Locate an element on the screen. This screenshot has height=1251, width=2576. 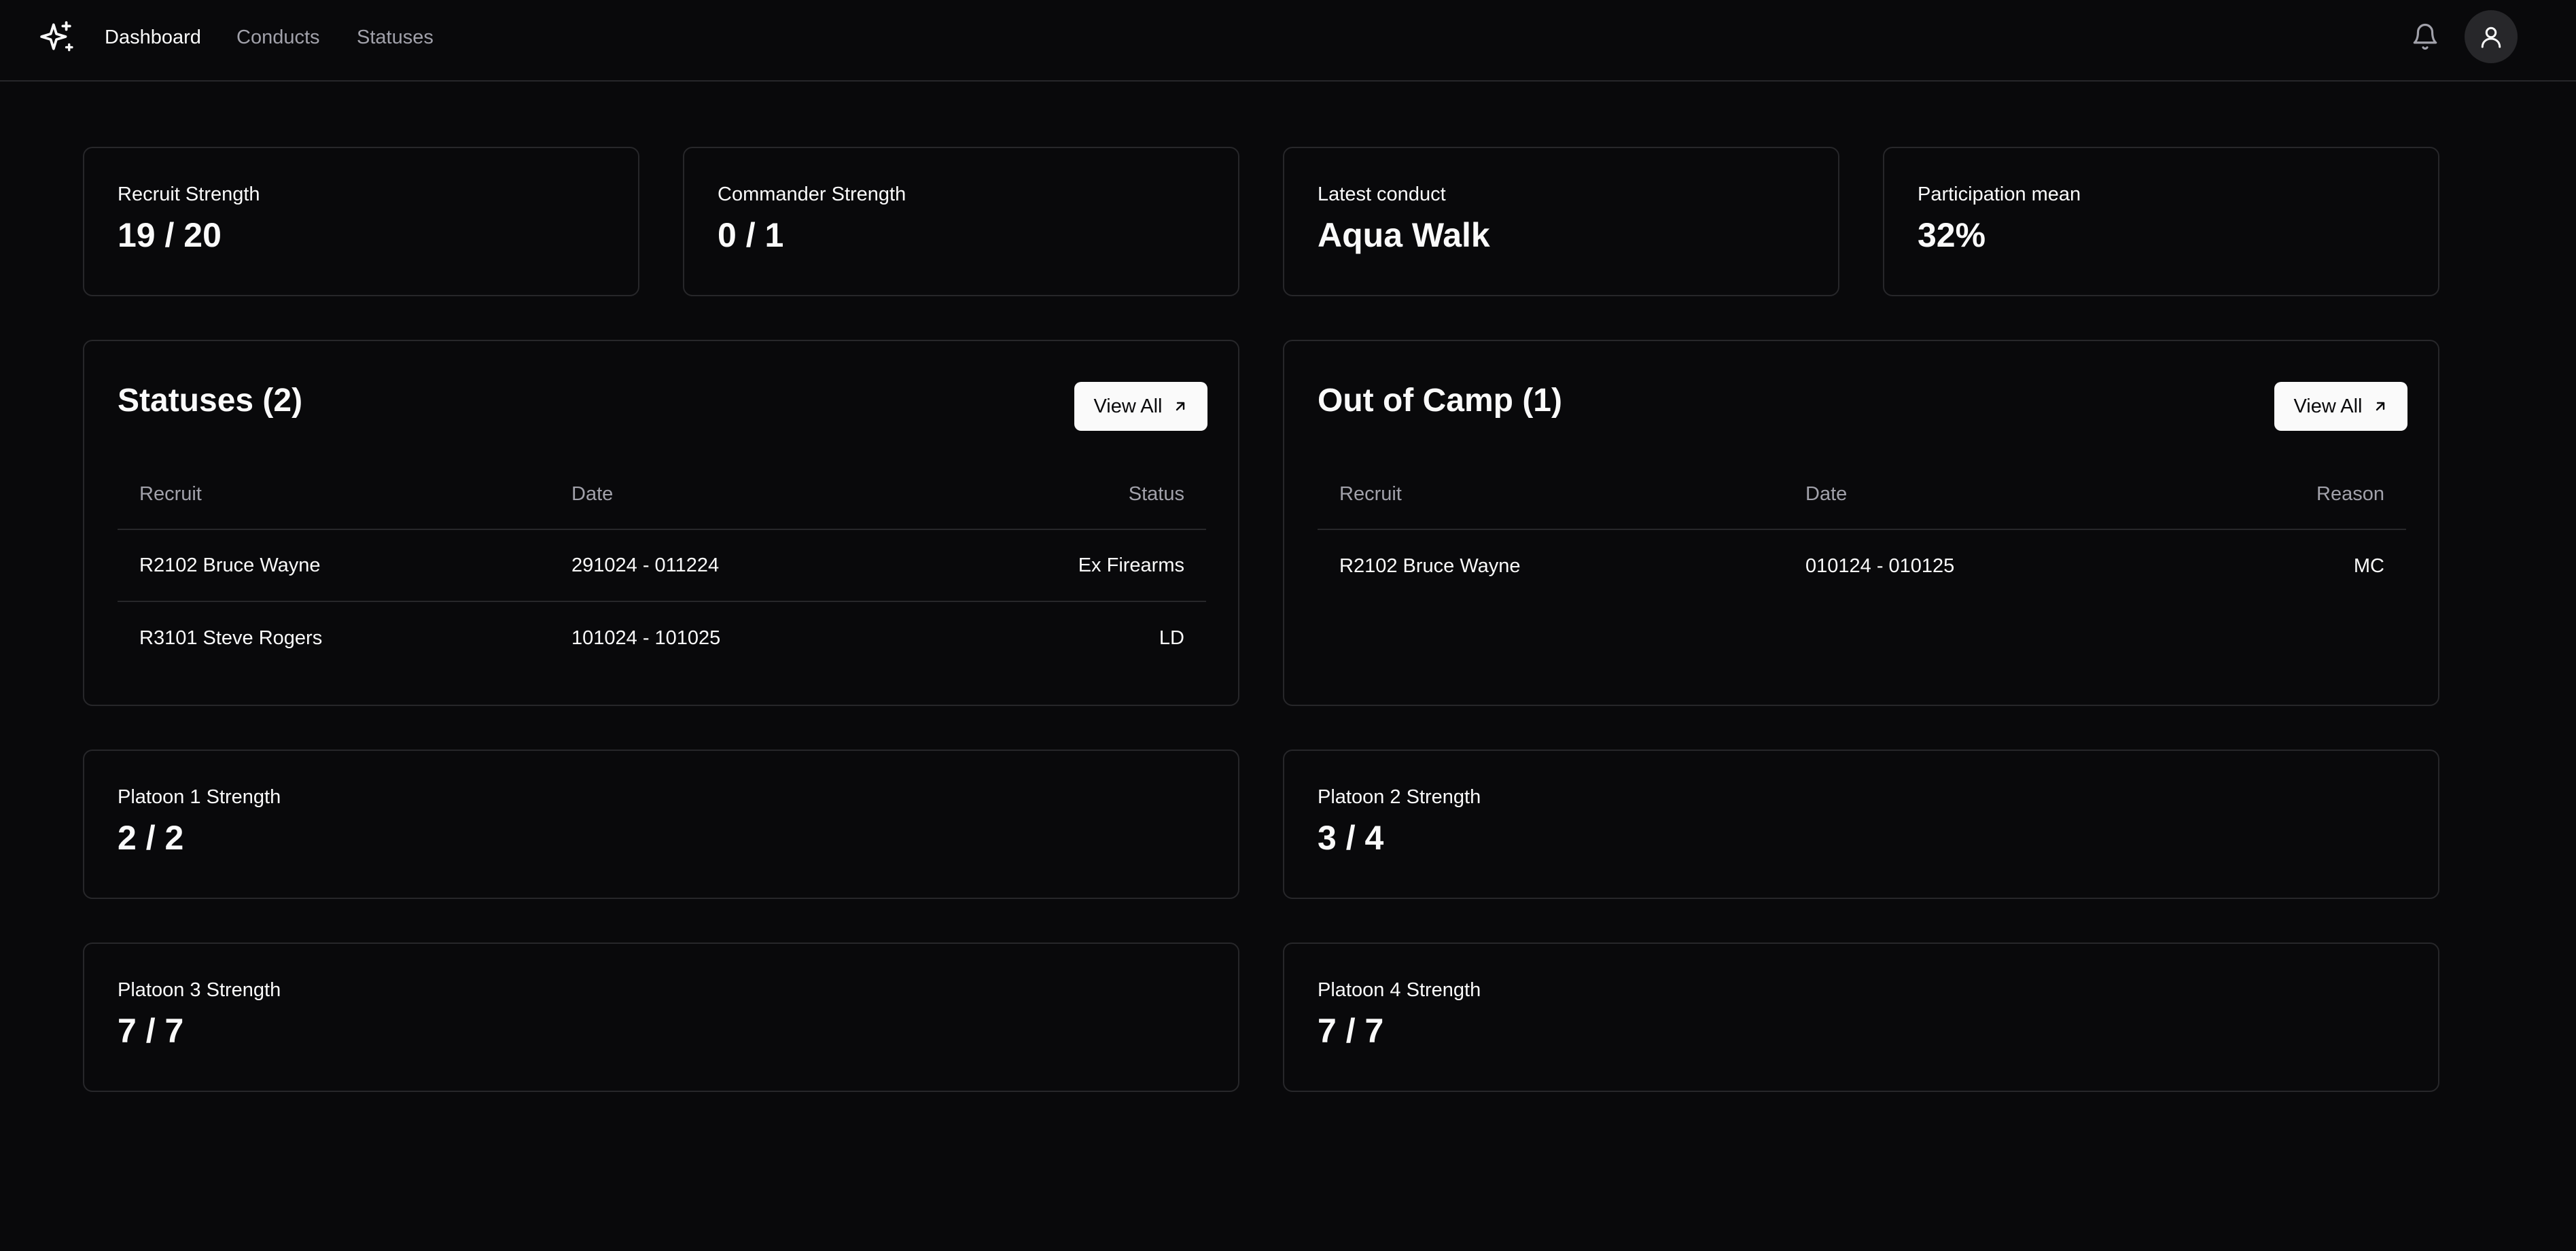
platoon-label: Platoon 1 Strength is located at coordinates (199, 797).